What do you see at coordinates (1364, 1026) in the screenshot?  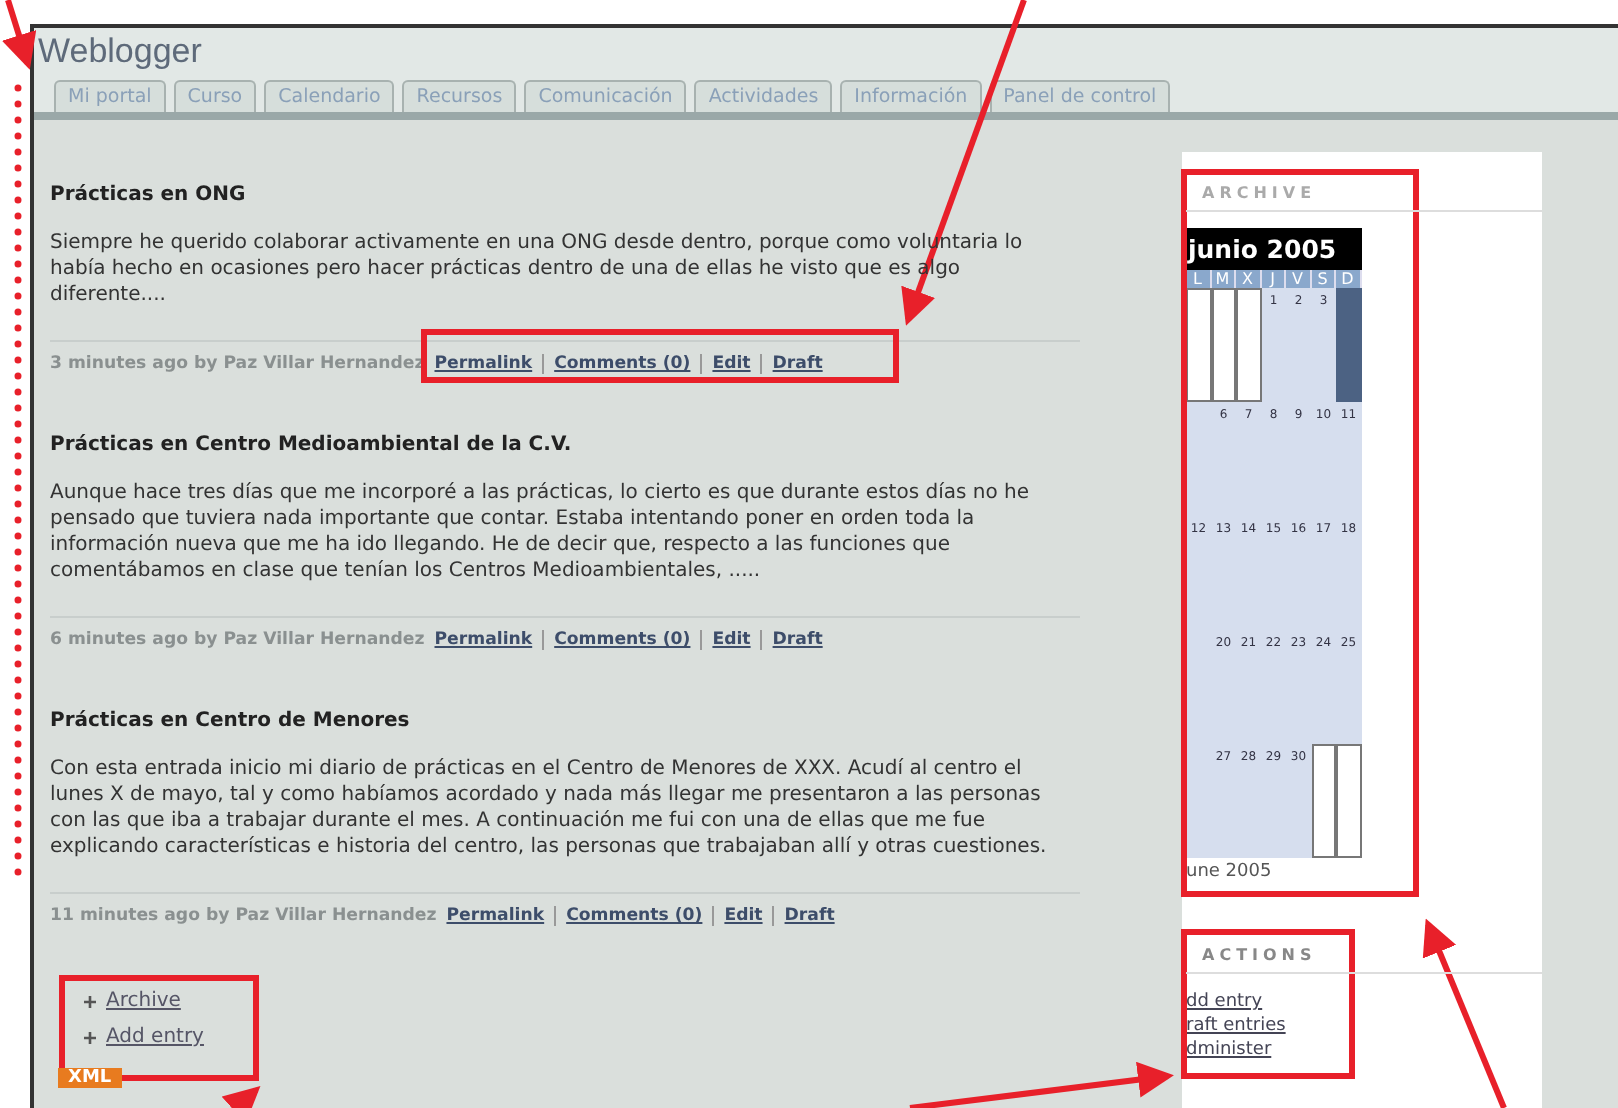 I see `action-link: raft entries` at bounding box center [1364, 1026].